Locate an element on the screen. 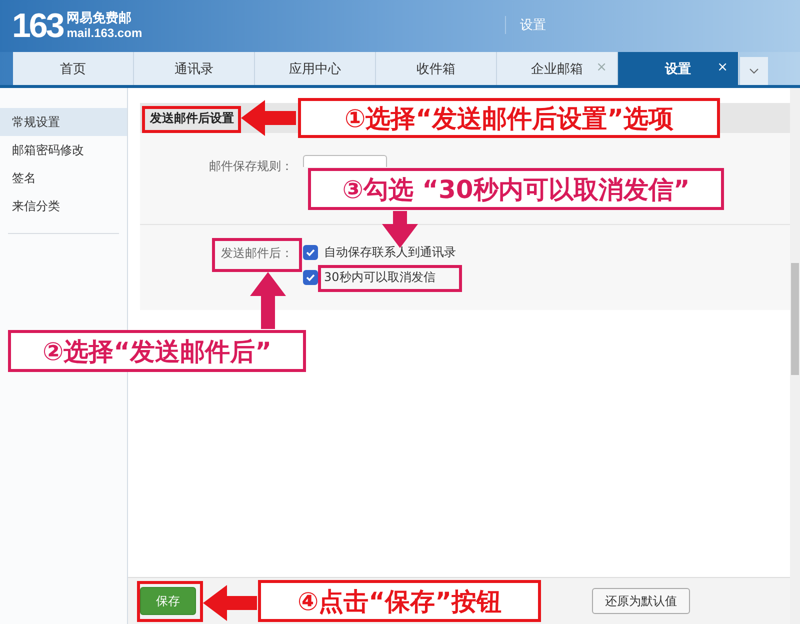 This screenshot has height=624, width=800. logo-domain: mail.163.com is located at coordinates (104, 33).